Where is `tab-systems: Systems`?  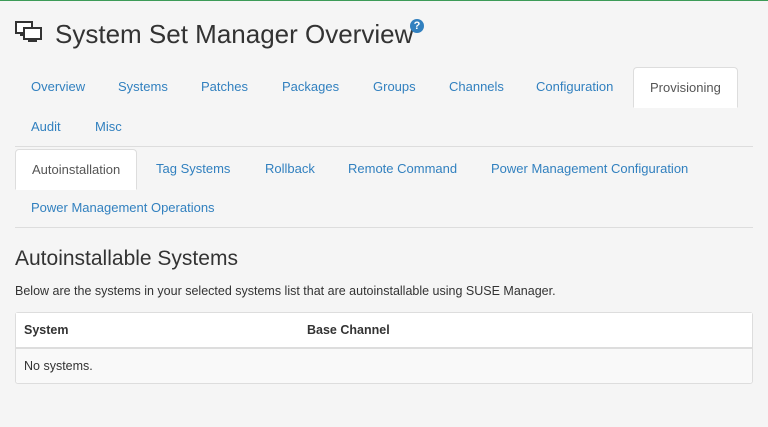
tab-systems: Systems is located at coordinates (143, 87).